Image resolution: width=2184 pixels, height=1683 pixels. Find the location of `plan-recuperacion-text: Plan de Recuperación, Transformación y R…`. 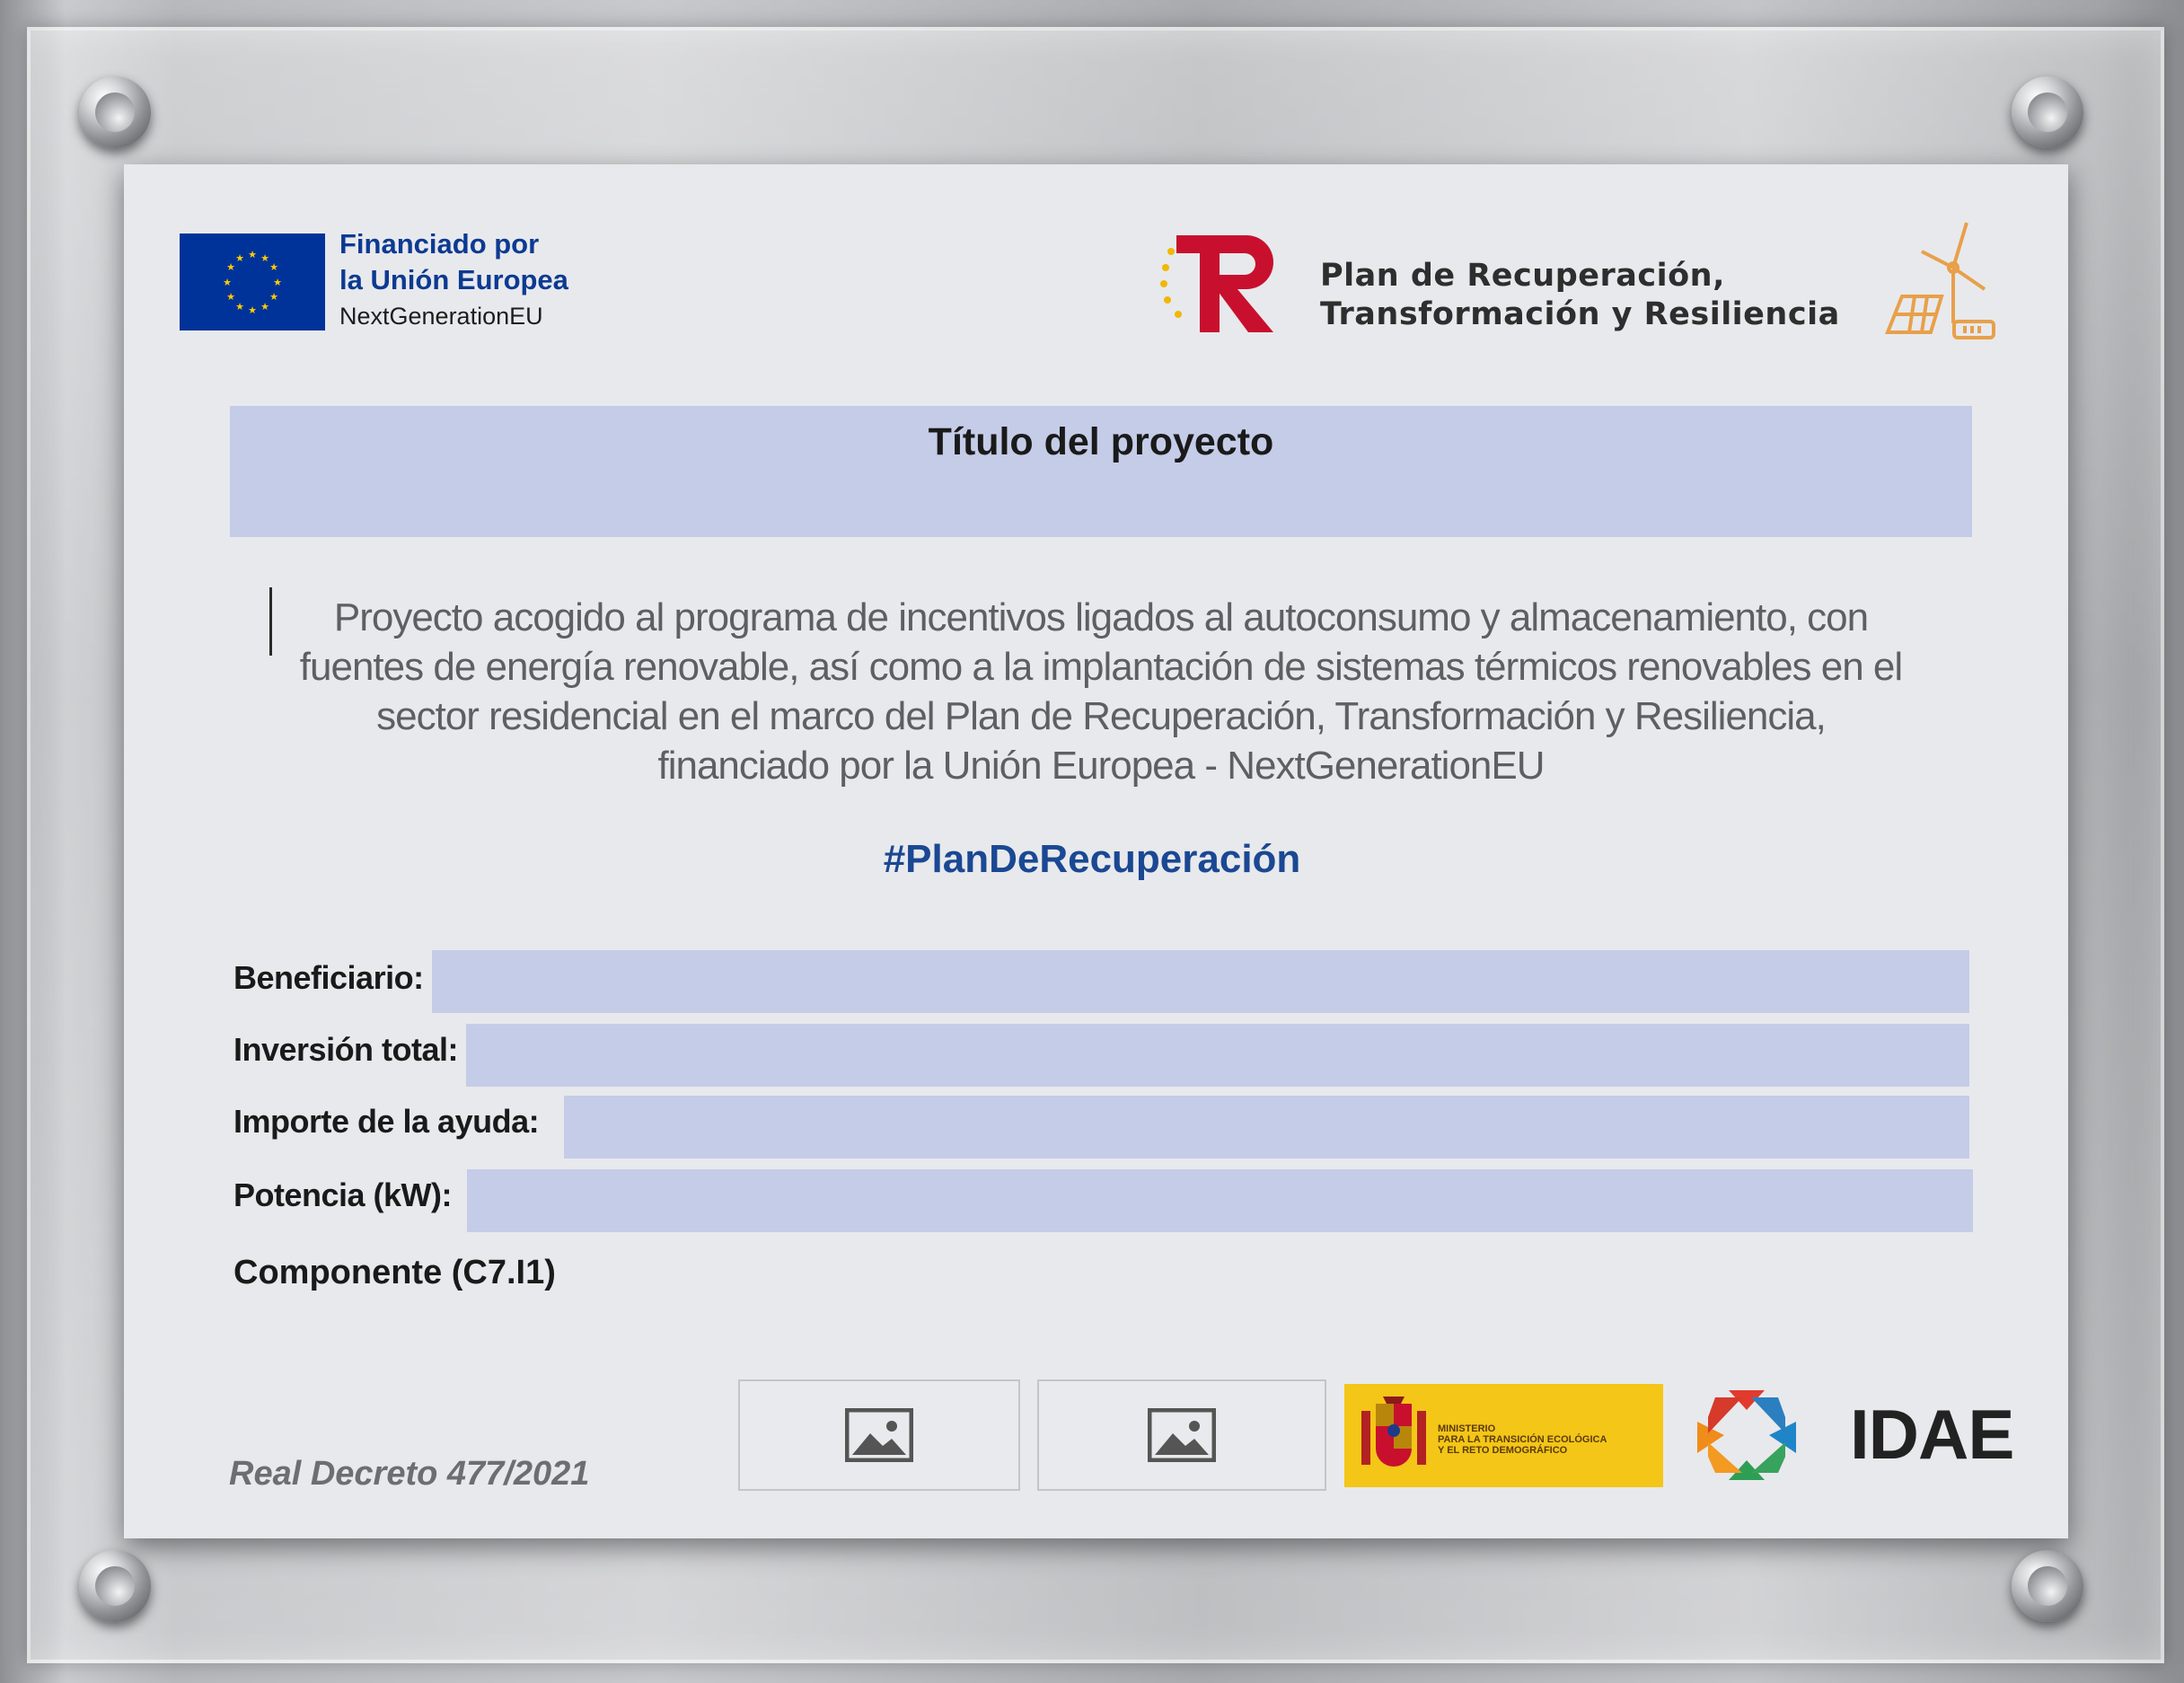

plan-recuperacion-text: Plan de Recuperación, Transformación y R… is located at coordinates (1580, 295).